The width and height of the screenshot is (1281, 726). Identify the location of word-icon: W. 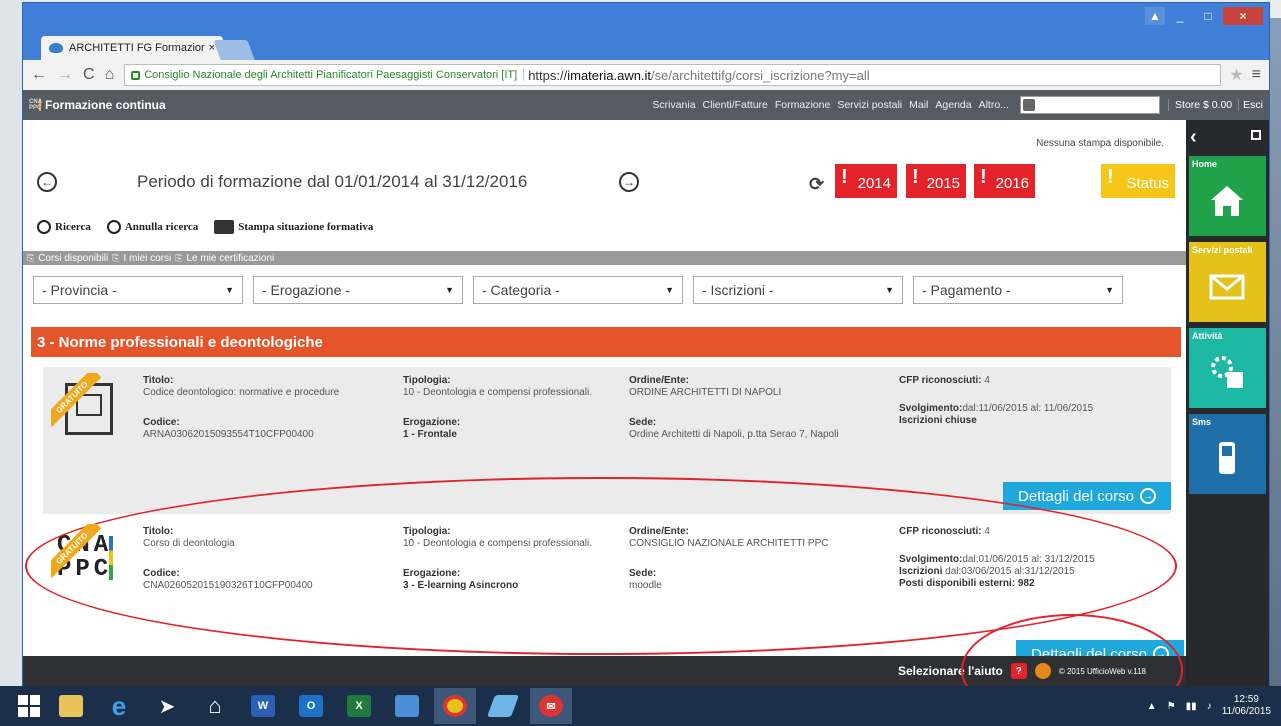
(263, 706).